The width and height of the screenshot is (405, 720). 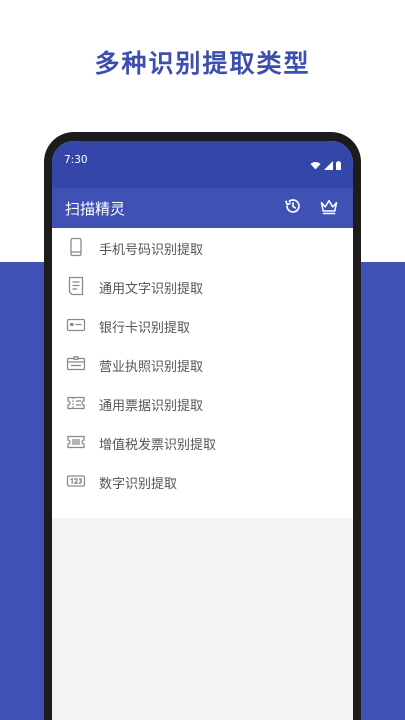 What do you see at coordinates (138, 484) in the screenshot?
I see `list-item-label: 数字识别提取` at bounding box center [138, 484].